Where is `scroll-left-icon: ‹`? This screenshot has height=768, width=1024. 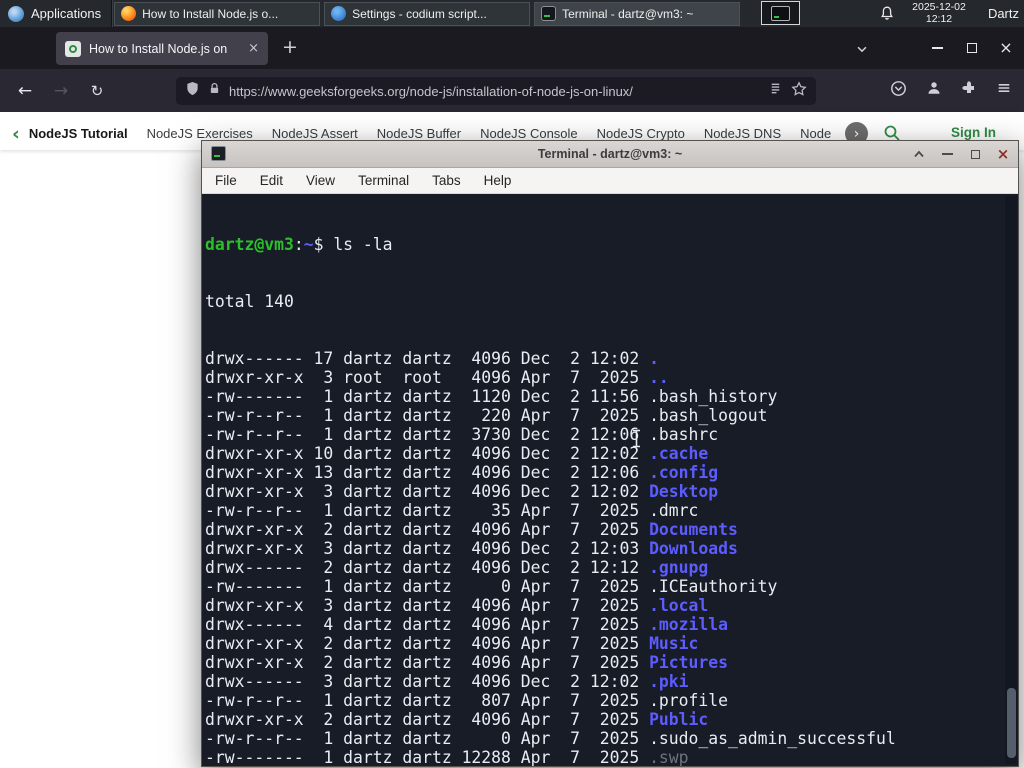 scroll-left-icon: ‹ is located at coordinates (16, 134).